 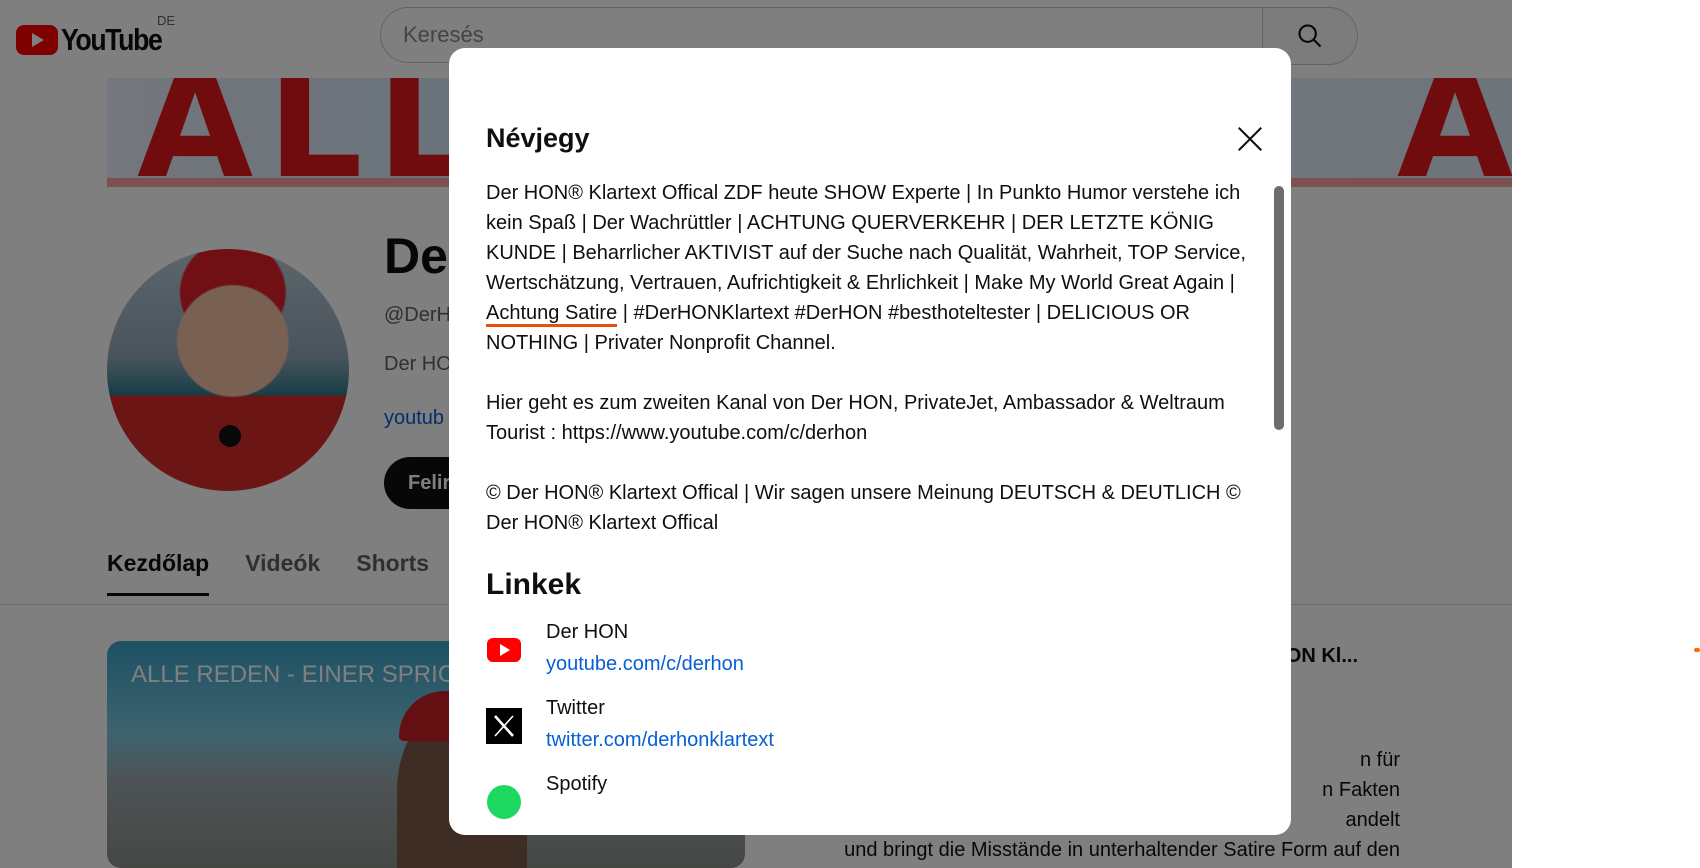 I want to click on close-button, so click(x=1250, y=139).